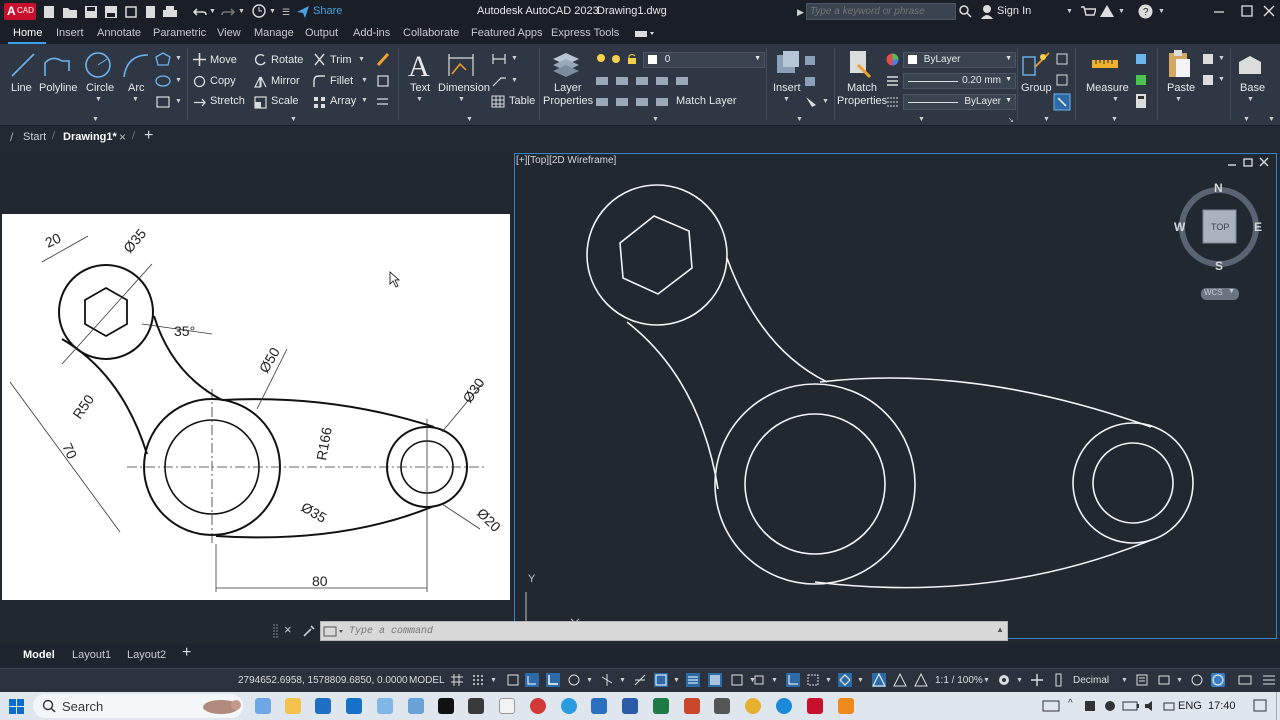 The height and width of the screenshot is (720, 1280). I want to click on base-button: Base, so click(1252, 88).